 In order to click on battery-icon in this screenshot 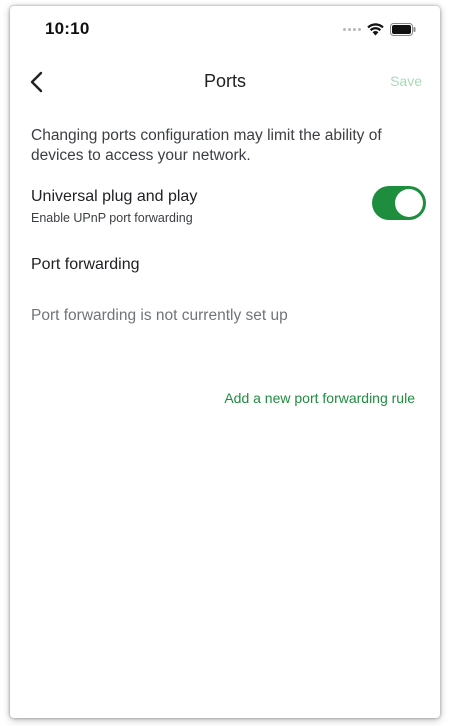, I will do `click(403, 29)`.